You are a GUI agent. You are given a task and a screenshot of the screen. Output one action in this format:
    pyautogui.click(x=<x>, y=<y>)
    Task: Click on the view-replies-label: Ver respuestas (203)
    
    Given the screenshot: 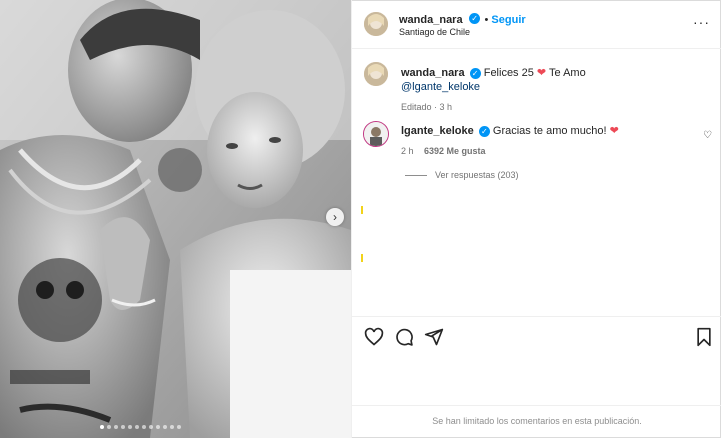 What is the action you would take?
    pyautogui.click(x=477, y=175)
    